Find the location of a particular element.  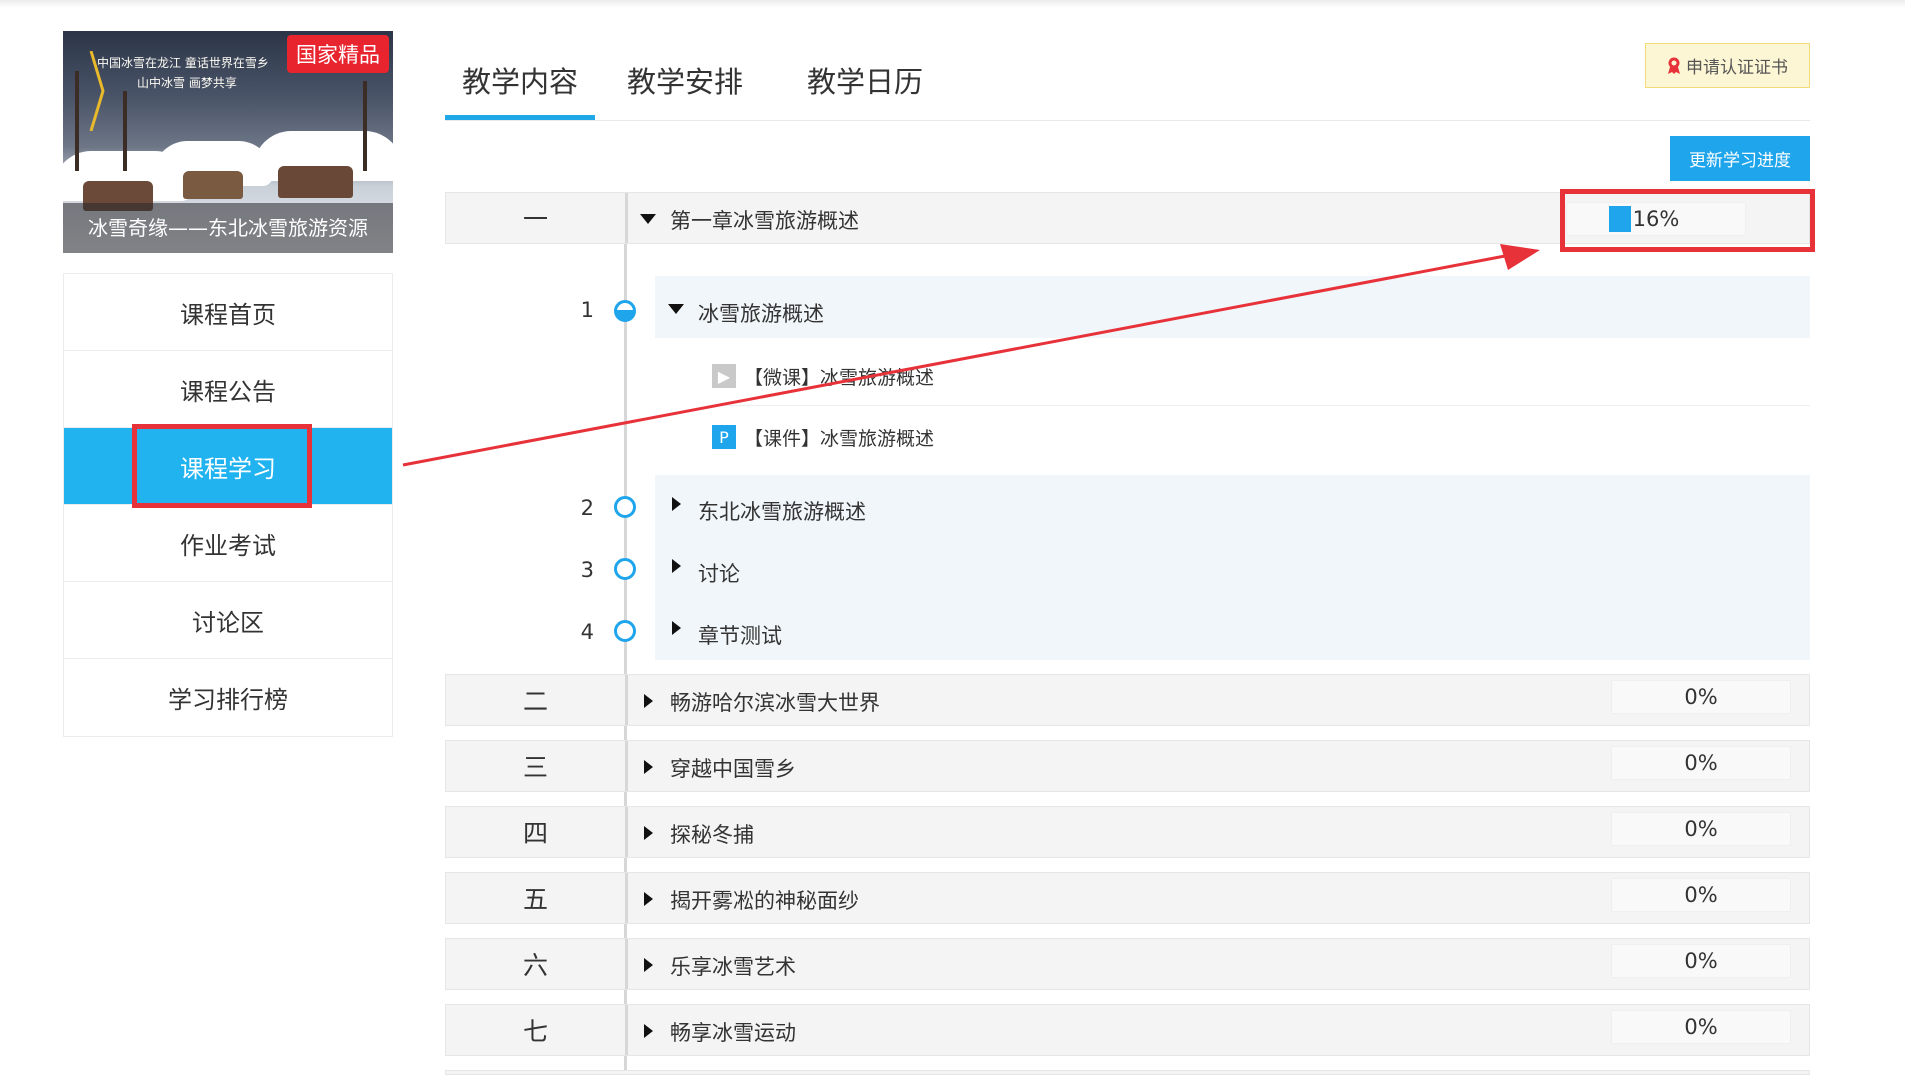

sidebar-item-course-study: 课程学习 is located at coordinates (228, 466).